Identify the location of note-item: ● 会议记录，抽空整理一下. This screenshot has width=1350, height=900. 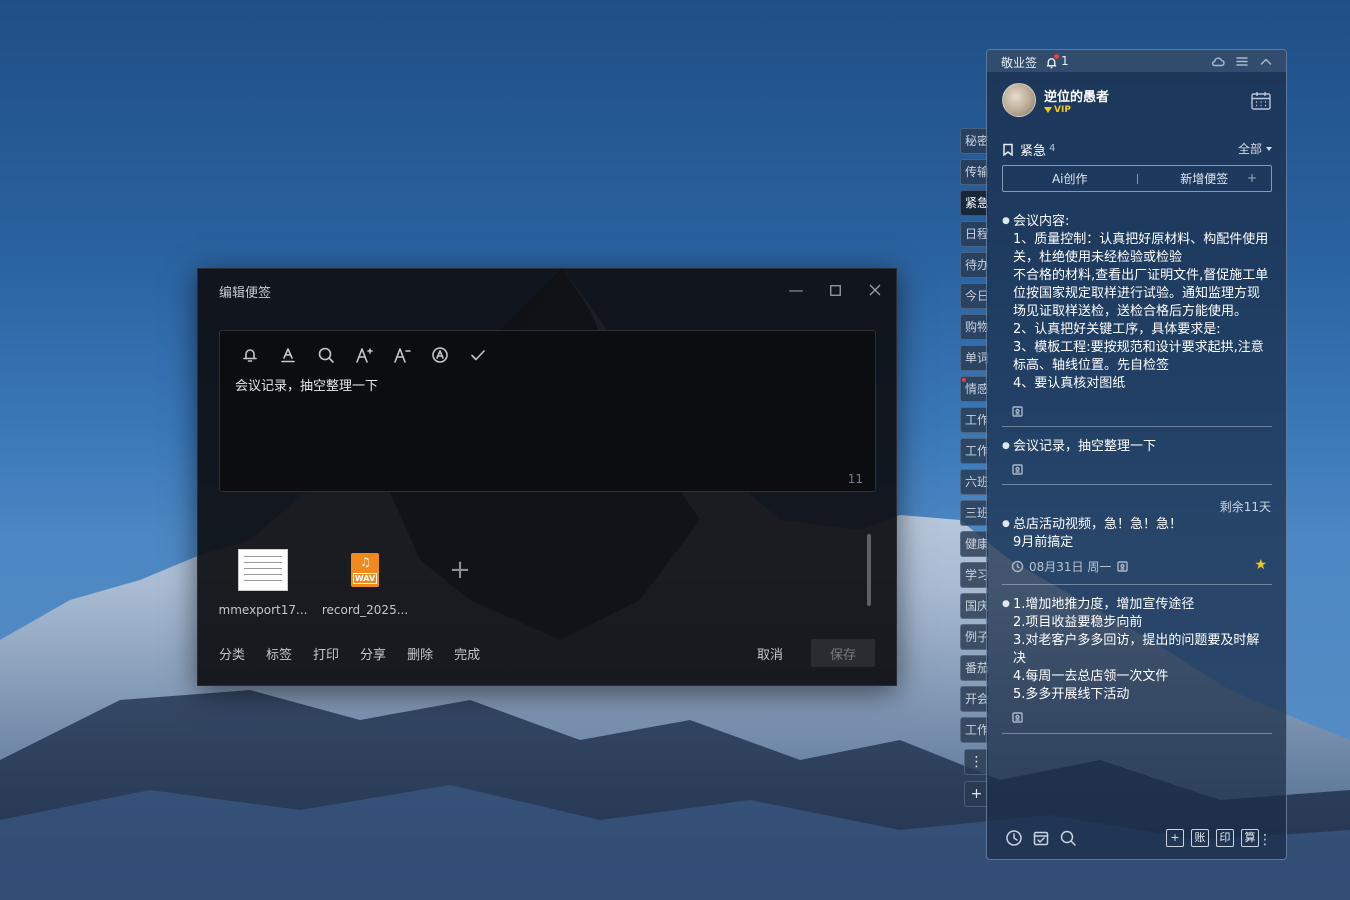
(1137, 447).